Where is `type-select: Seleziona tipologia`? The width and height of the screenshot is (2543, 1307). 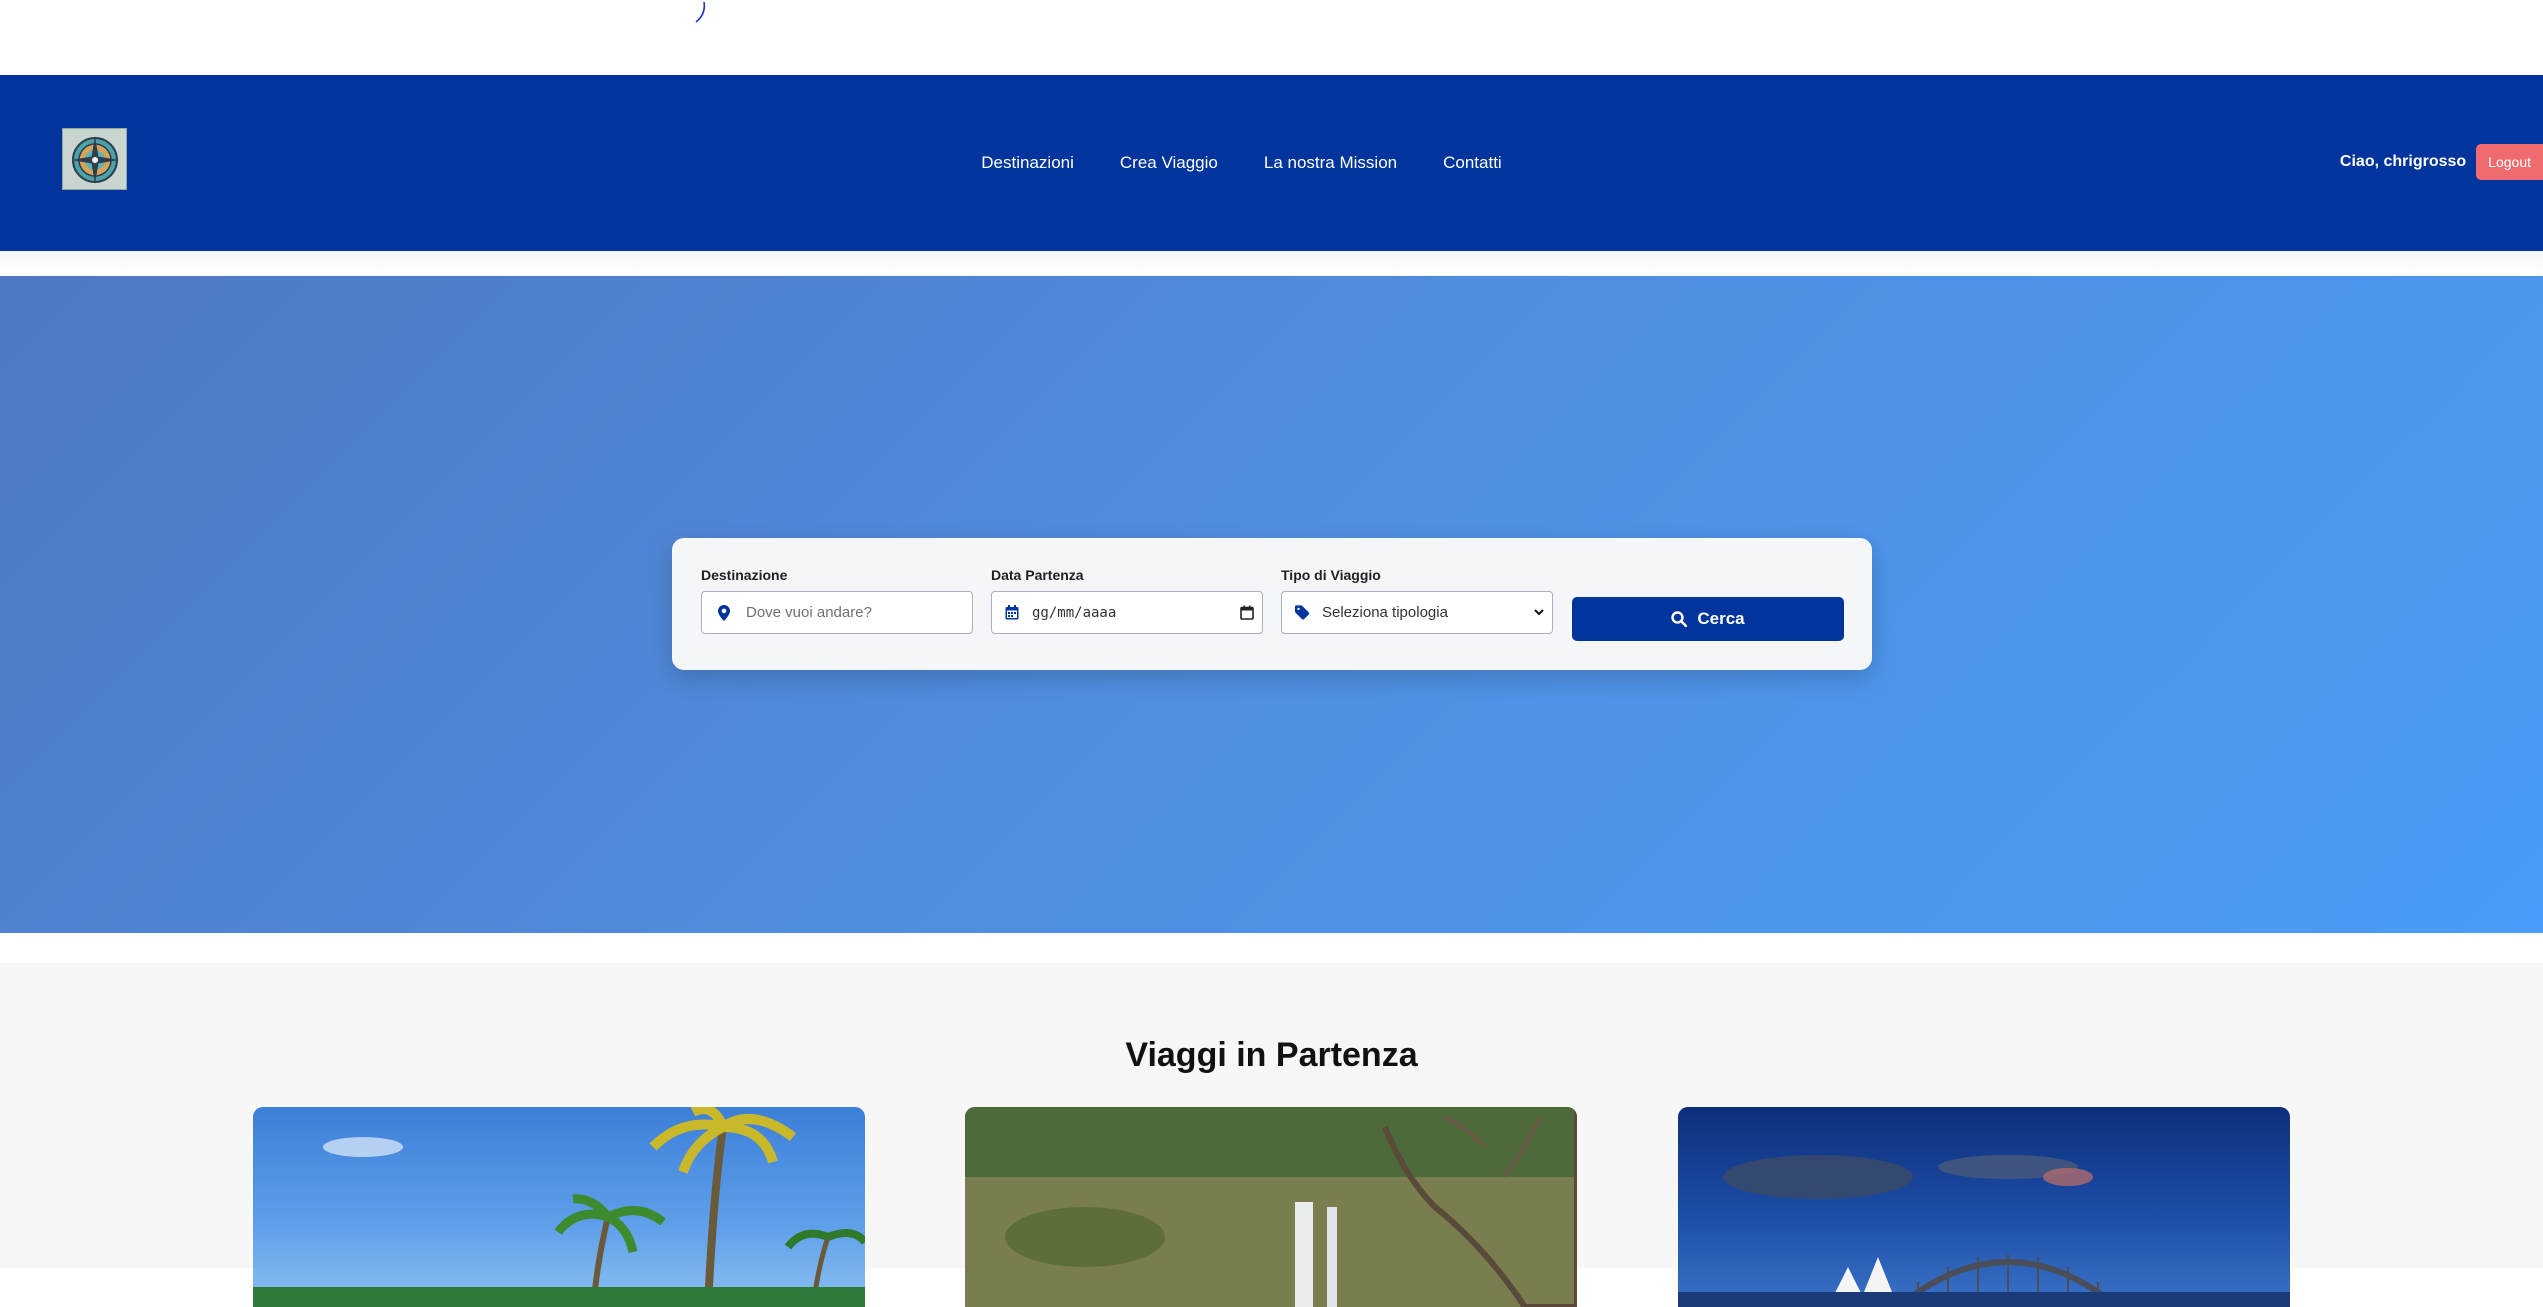 type-select: Seleziona tipologia is located at coordinates (1417, 612).